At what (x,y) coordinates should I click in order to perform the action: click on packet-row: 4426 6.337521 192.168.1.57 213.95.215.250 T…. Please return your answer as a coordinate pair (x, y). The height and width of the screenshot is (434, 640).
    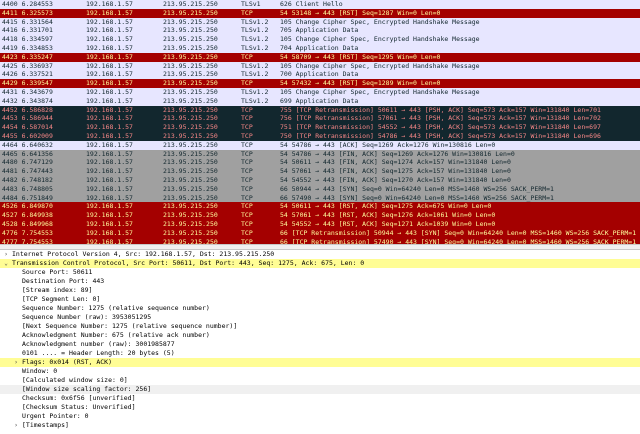
    Looking at the image, I should click on (320, 75).